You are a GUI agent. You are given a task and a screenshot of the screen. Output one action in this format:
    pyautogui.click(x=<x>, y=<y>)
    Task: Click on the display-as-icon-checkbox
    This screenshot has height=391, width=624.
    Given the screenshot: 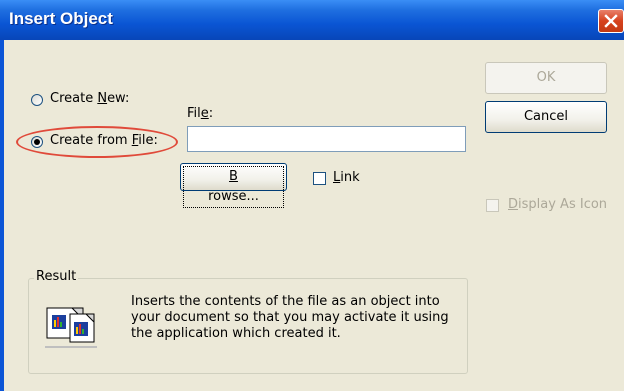 What is the action you would take?
    pyautogui.click(x=492, y=205)
    